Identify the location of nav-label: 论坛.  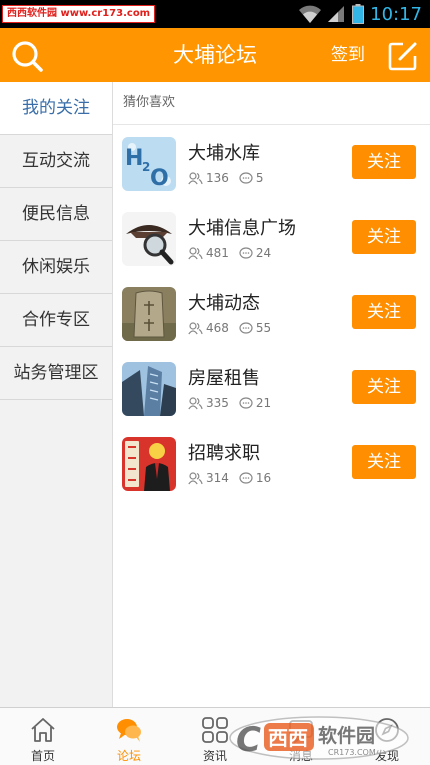
(128, 756).